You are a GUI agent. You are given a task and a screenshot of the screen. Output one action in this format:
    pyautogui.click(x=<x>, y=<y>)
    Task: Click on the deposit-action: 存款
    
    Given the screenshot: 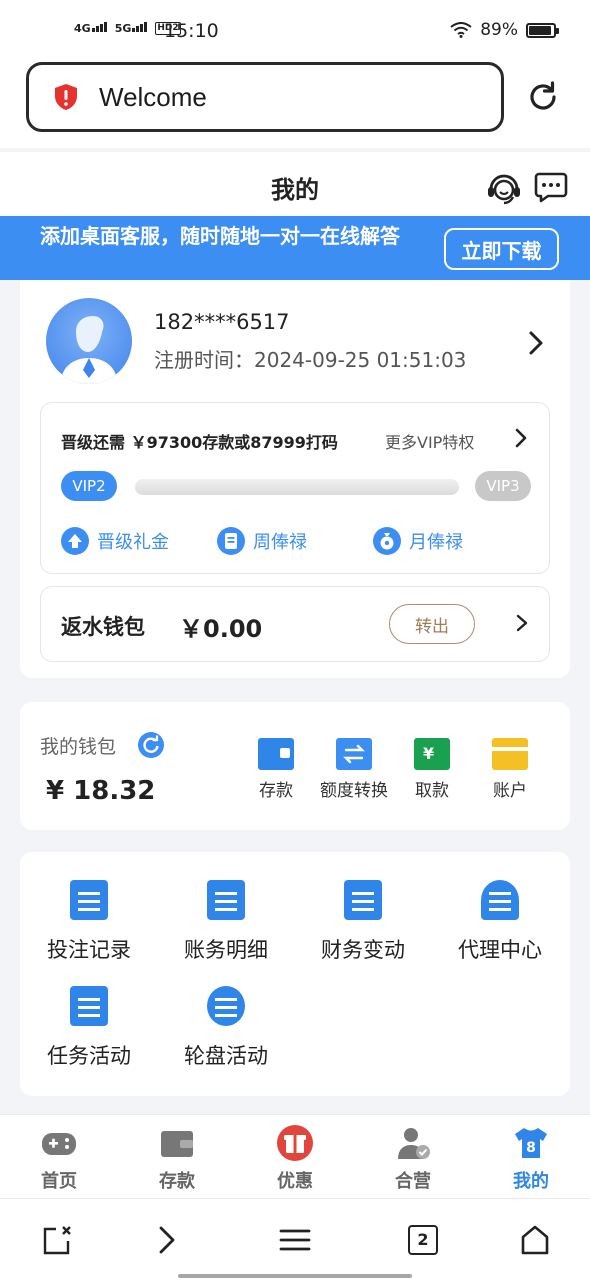 What is the action you would take?
    pyautogui.click(x=276, y=769)
    